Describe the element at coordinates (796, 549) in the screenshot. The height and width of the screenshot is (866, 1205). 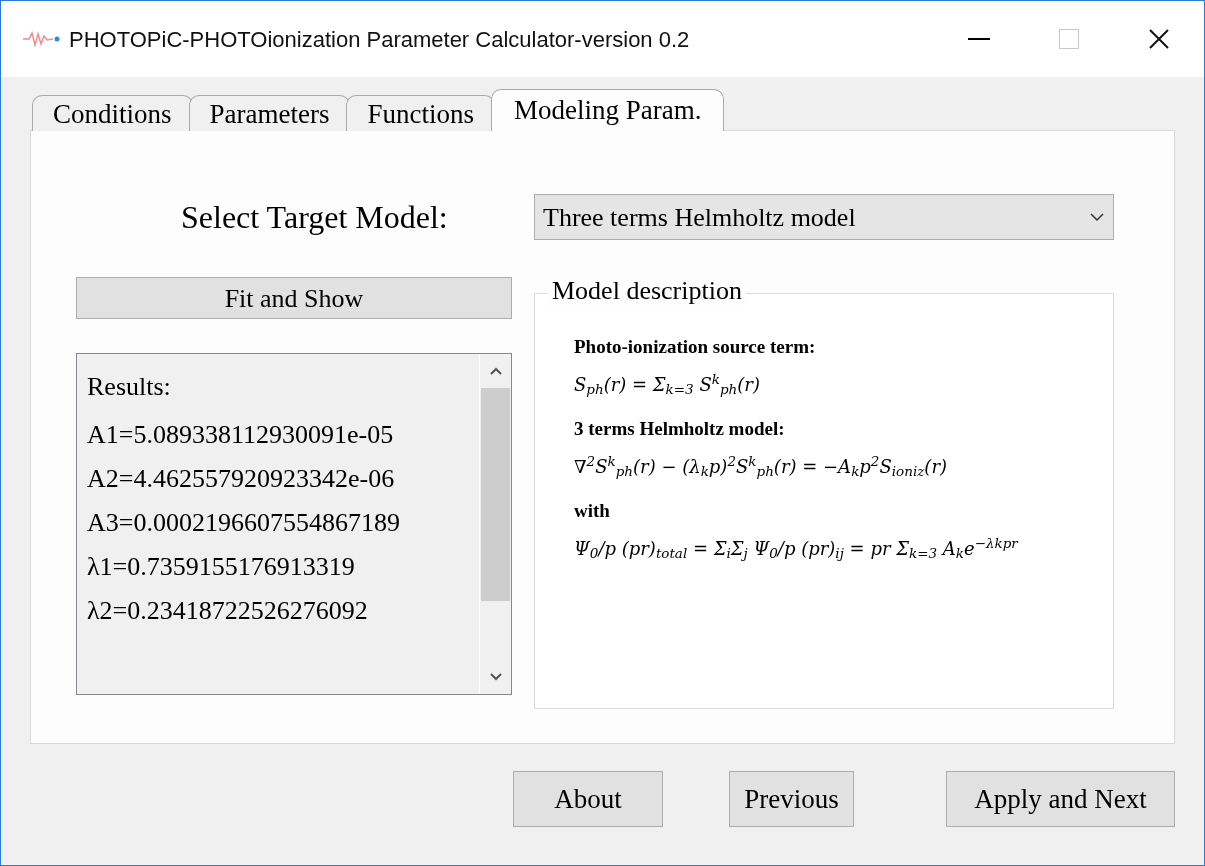
I see `formula: Ψ$_{0}$/p (pr)$_{total}$ = Σ$_{i}$Σ$_{j}$ Ψ$_{0}$/p (pr)$_{ij}$ = pr Σ$_{k=3}$ A$_{k}$e$^{−λkpr}$` at that location.